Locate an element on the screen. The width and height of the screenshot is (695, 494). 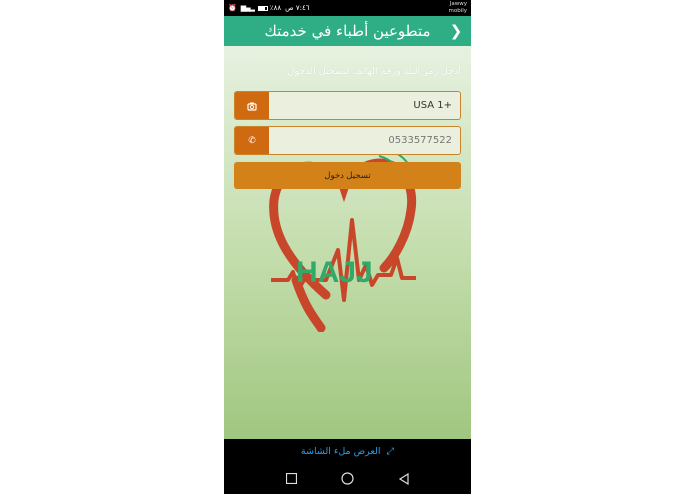
fullscreen-bar: ⤢ العرض ملء الشاشة is located at coordinates (347, 451).